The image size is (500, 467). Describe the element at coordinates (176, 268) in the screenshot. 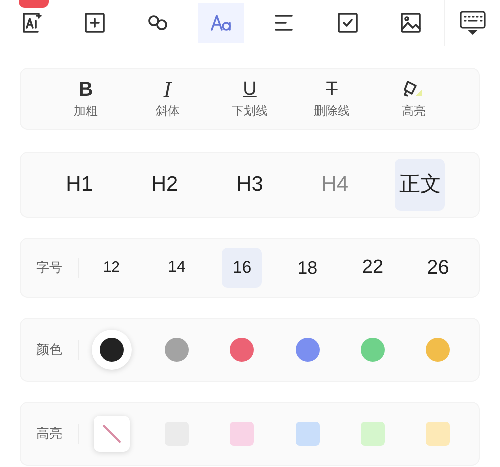

I see `font-size-option: 14` at that location.